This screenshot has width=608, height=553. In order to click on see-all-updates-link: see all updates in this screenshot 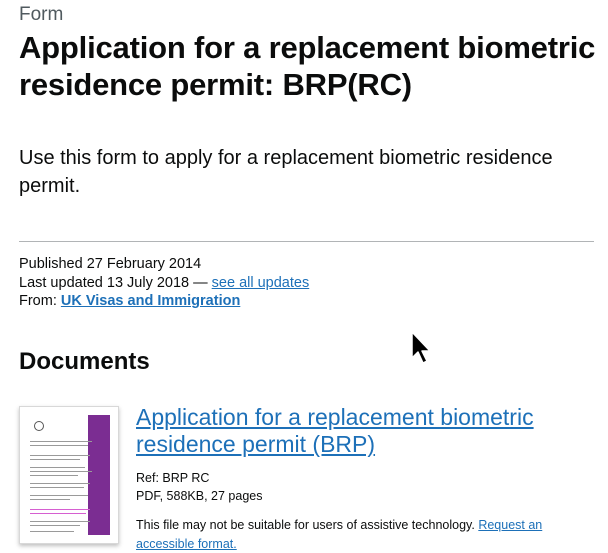, I will do `click(261, 283)`.